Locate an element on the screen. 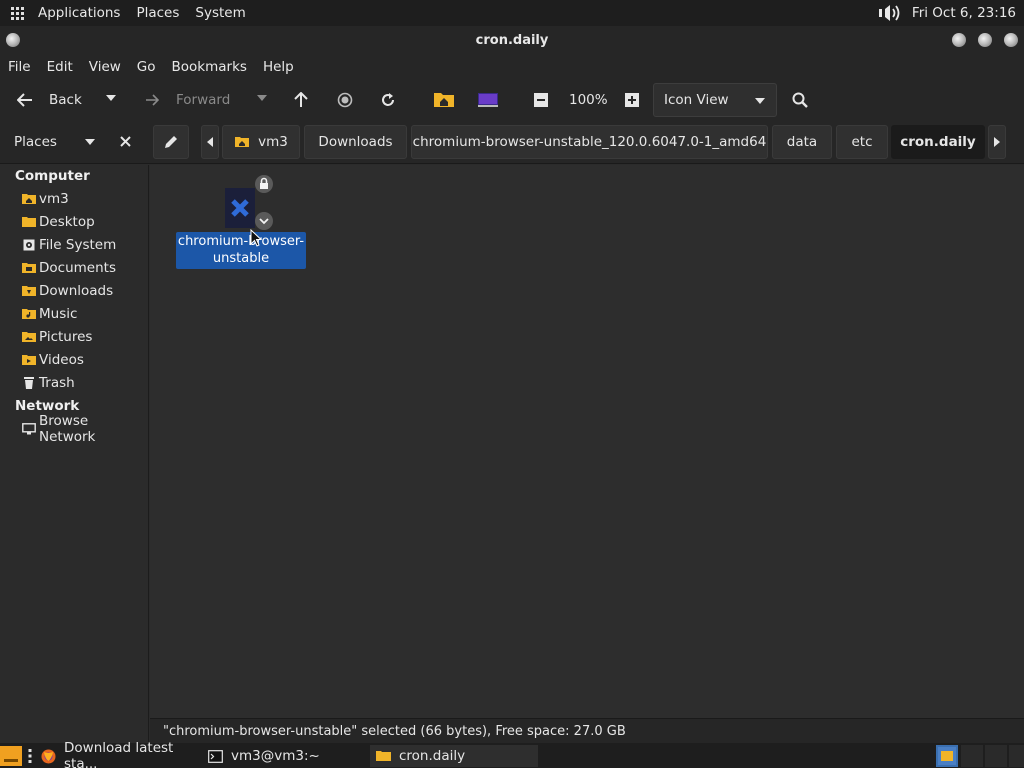 The width and height of the screenshot is (1024, 768). applications-menu: Applications is located at coordinates (79, 13).